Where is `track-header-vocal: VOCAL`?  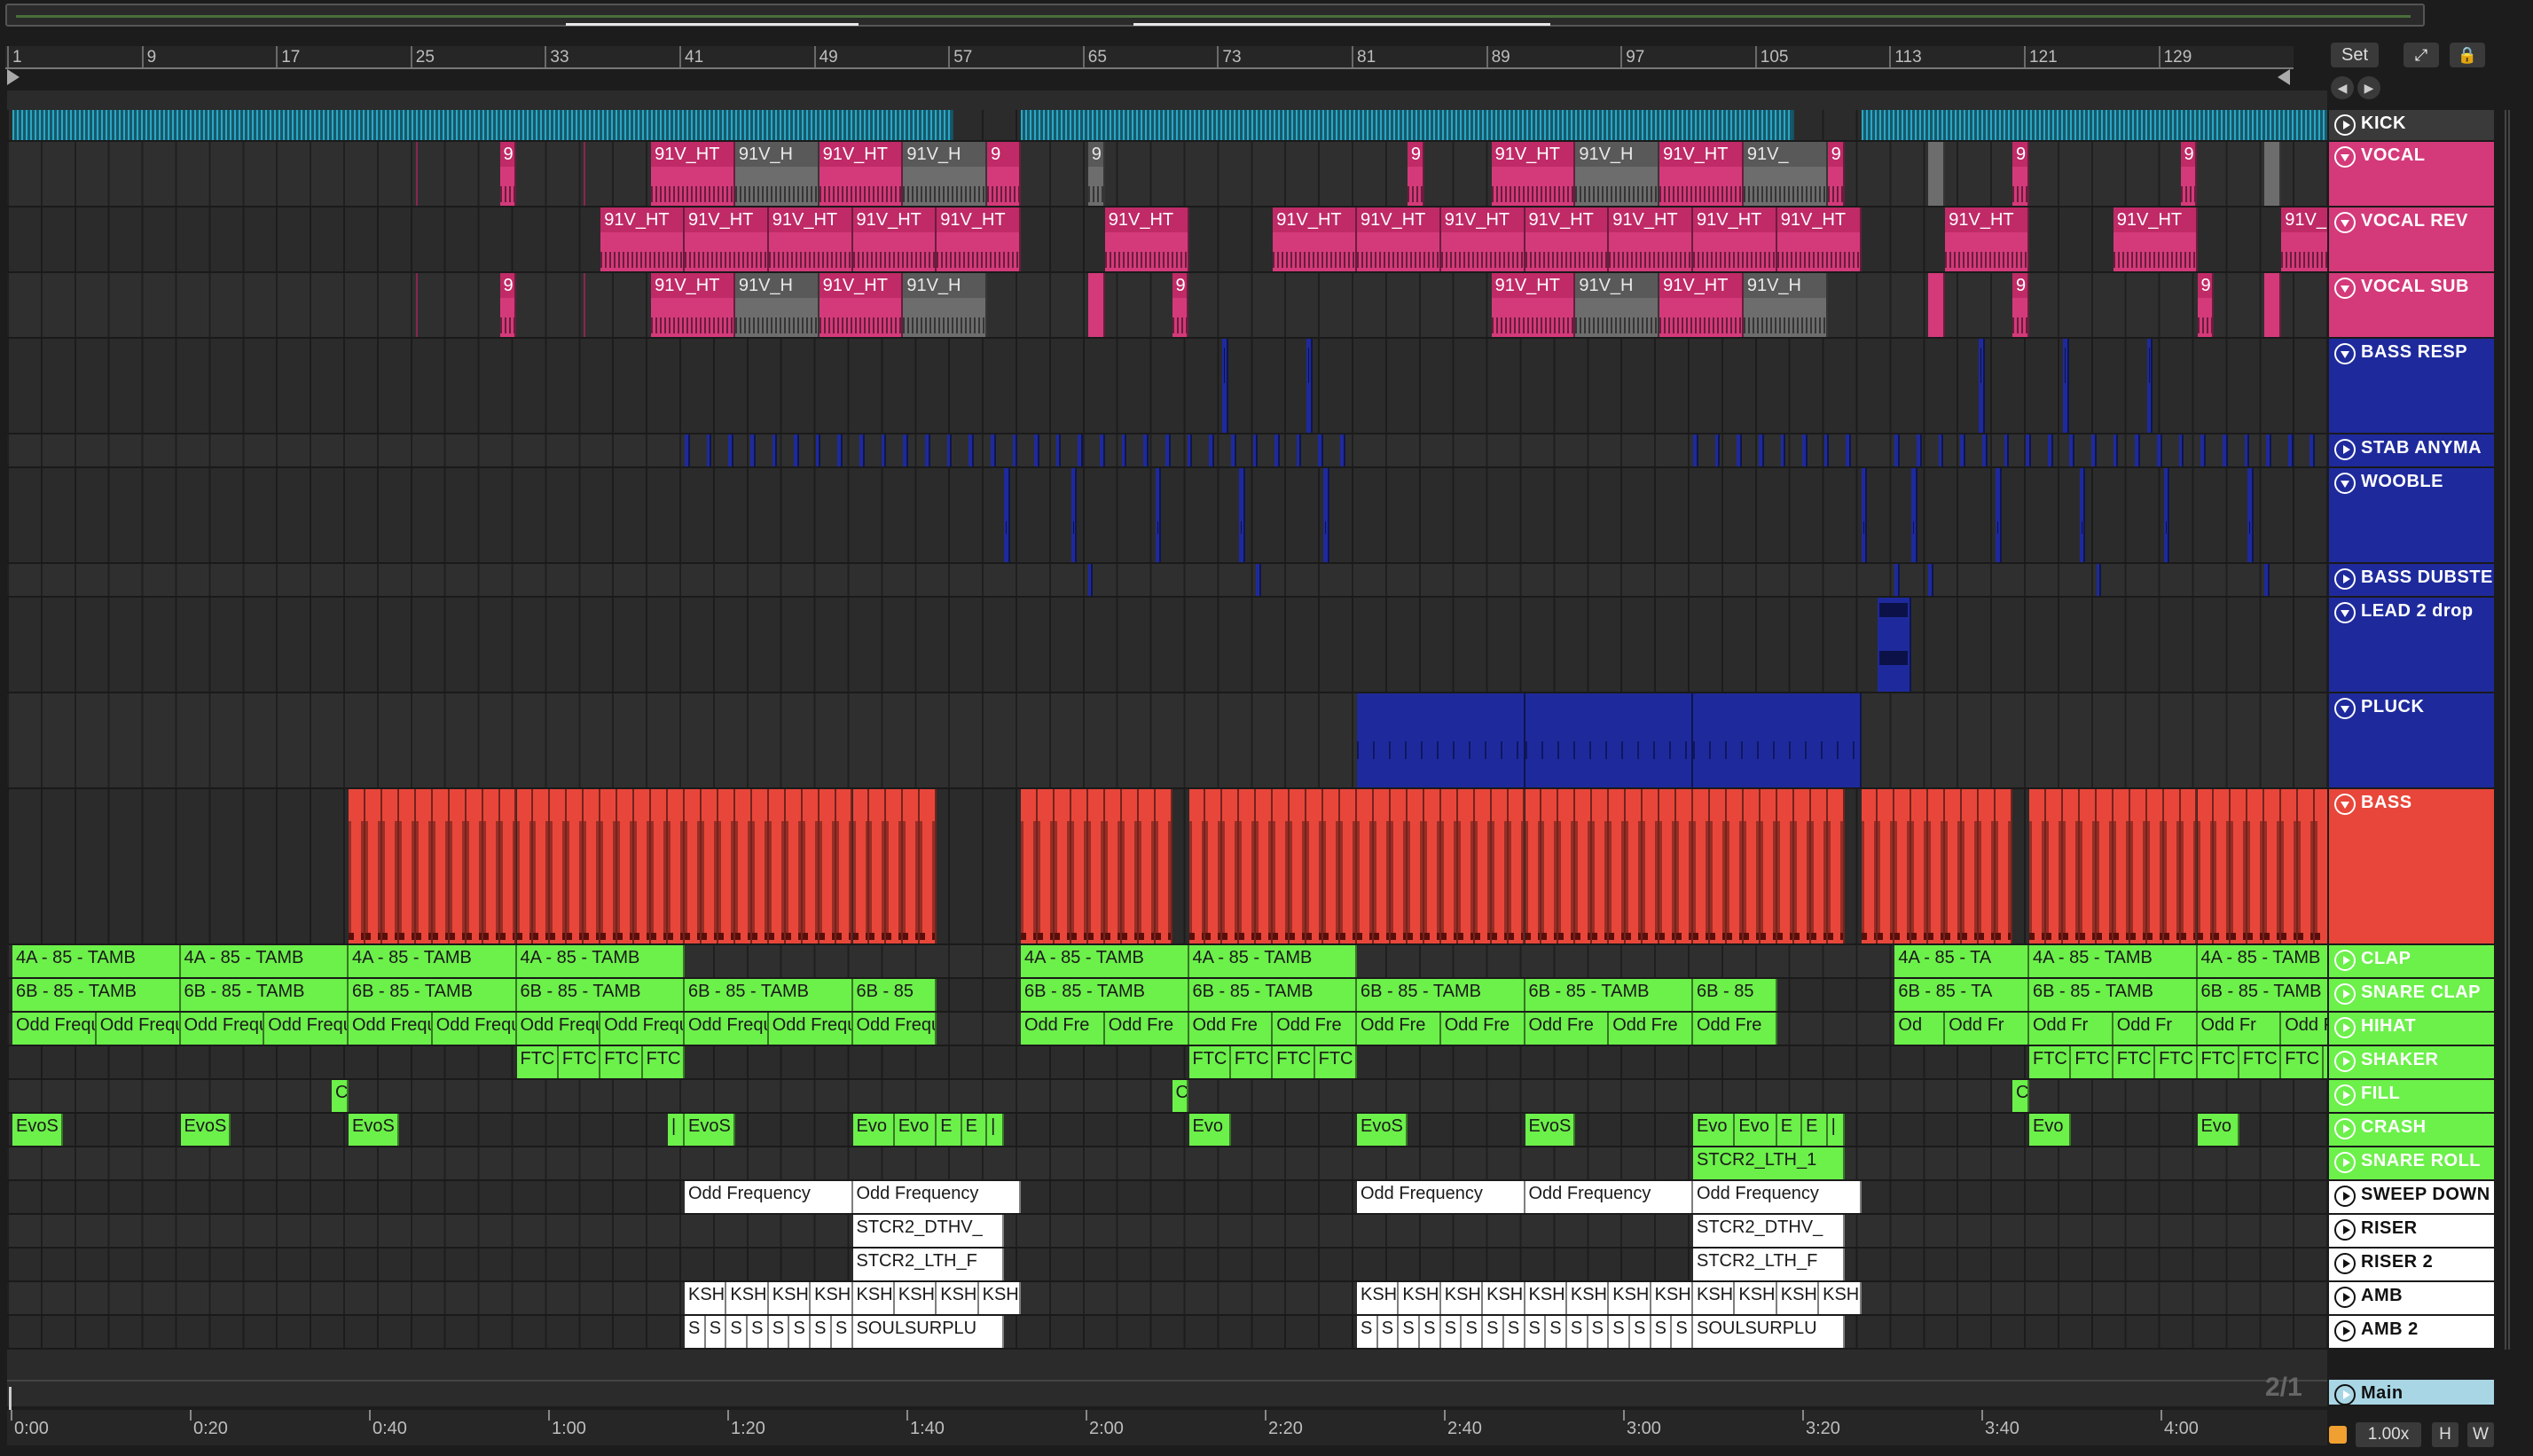
track-header-vocal: VOCAL is located at coordinates (2411, 174).